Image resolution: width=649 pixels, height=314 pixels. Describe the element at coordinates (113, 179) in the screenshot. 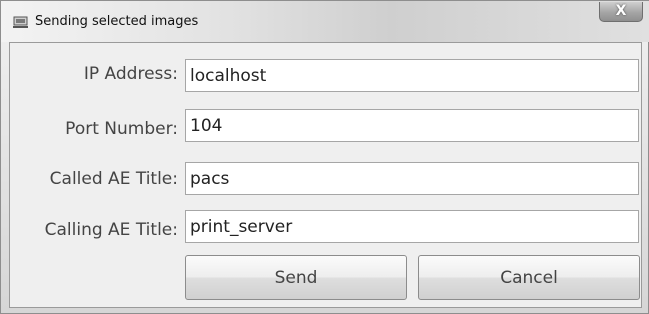

I see `called-ae-title-label: Called AE Title:` at that location.